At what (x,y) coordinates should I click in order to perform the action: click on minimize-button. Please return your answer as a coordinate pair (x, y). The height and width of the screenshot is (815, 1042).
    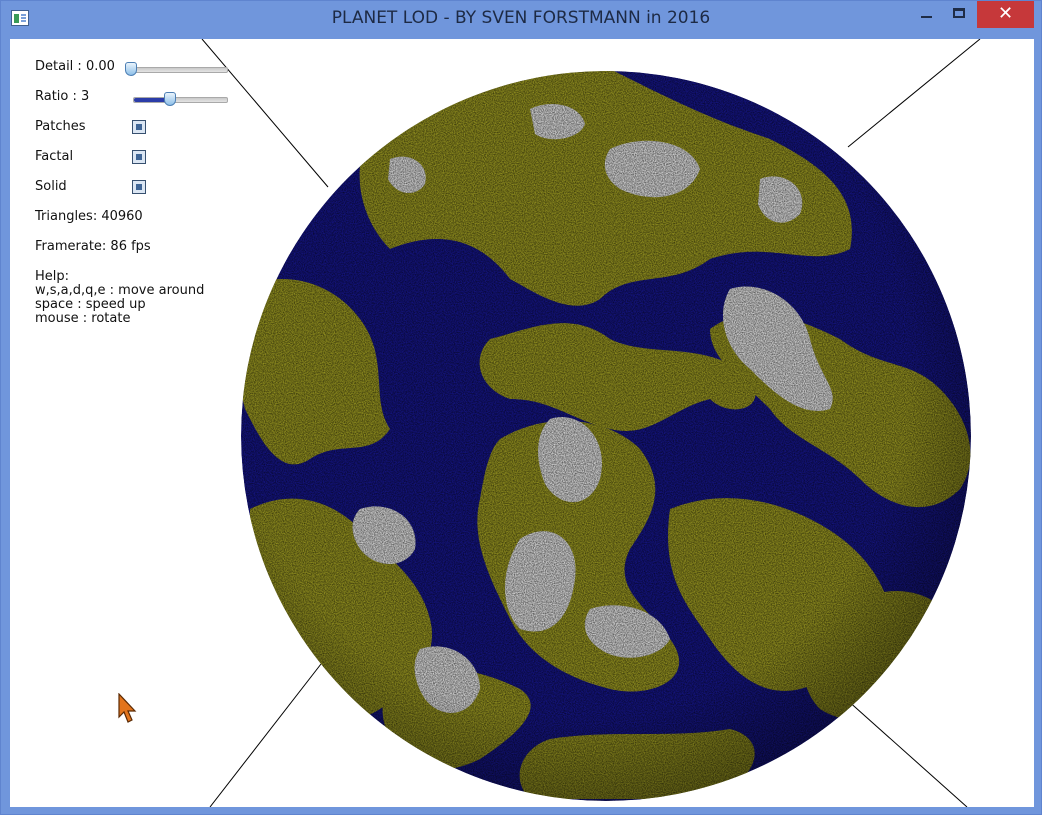
    Looking at the image, I should click on (926, 14).